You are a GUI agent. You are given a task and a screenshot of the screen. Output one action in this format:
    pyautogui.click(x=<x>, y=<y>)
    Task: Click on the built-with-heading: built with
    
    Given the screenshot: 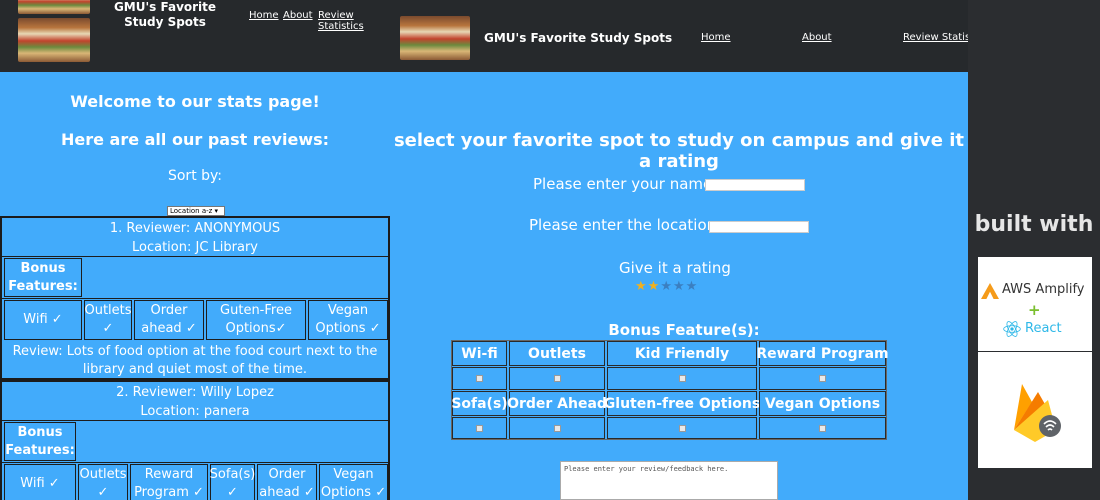 What is the action you would take?
    pyautogui.click(x=1034, y=224)
    